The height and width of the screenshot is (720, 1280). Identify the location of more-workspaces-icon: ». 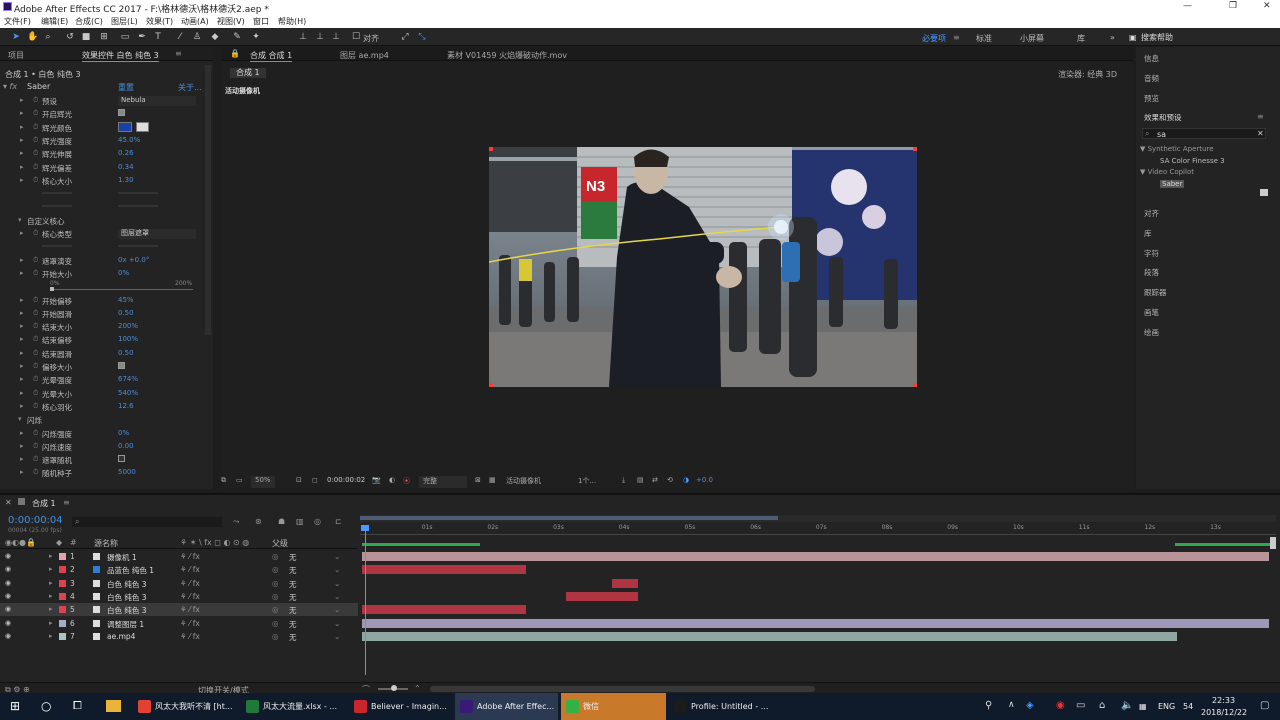
(1112, 37).